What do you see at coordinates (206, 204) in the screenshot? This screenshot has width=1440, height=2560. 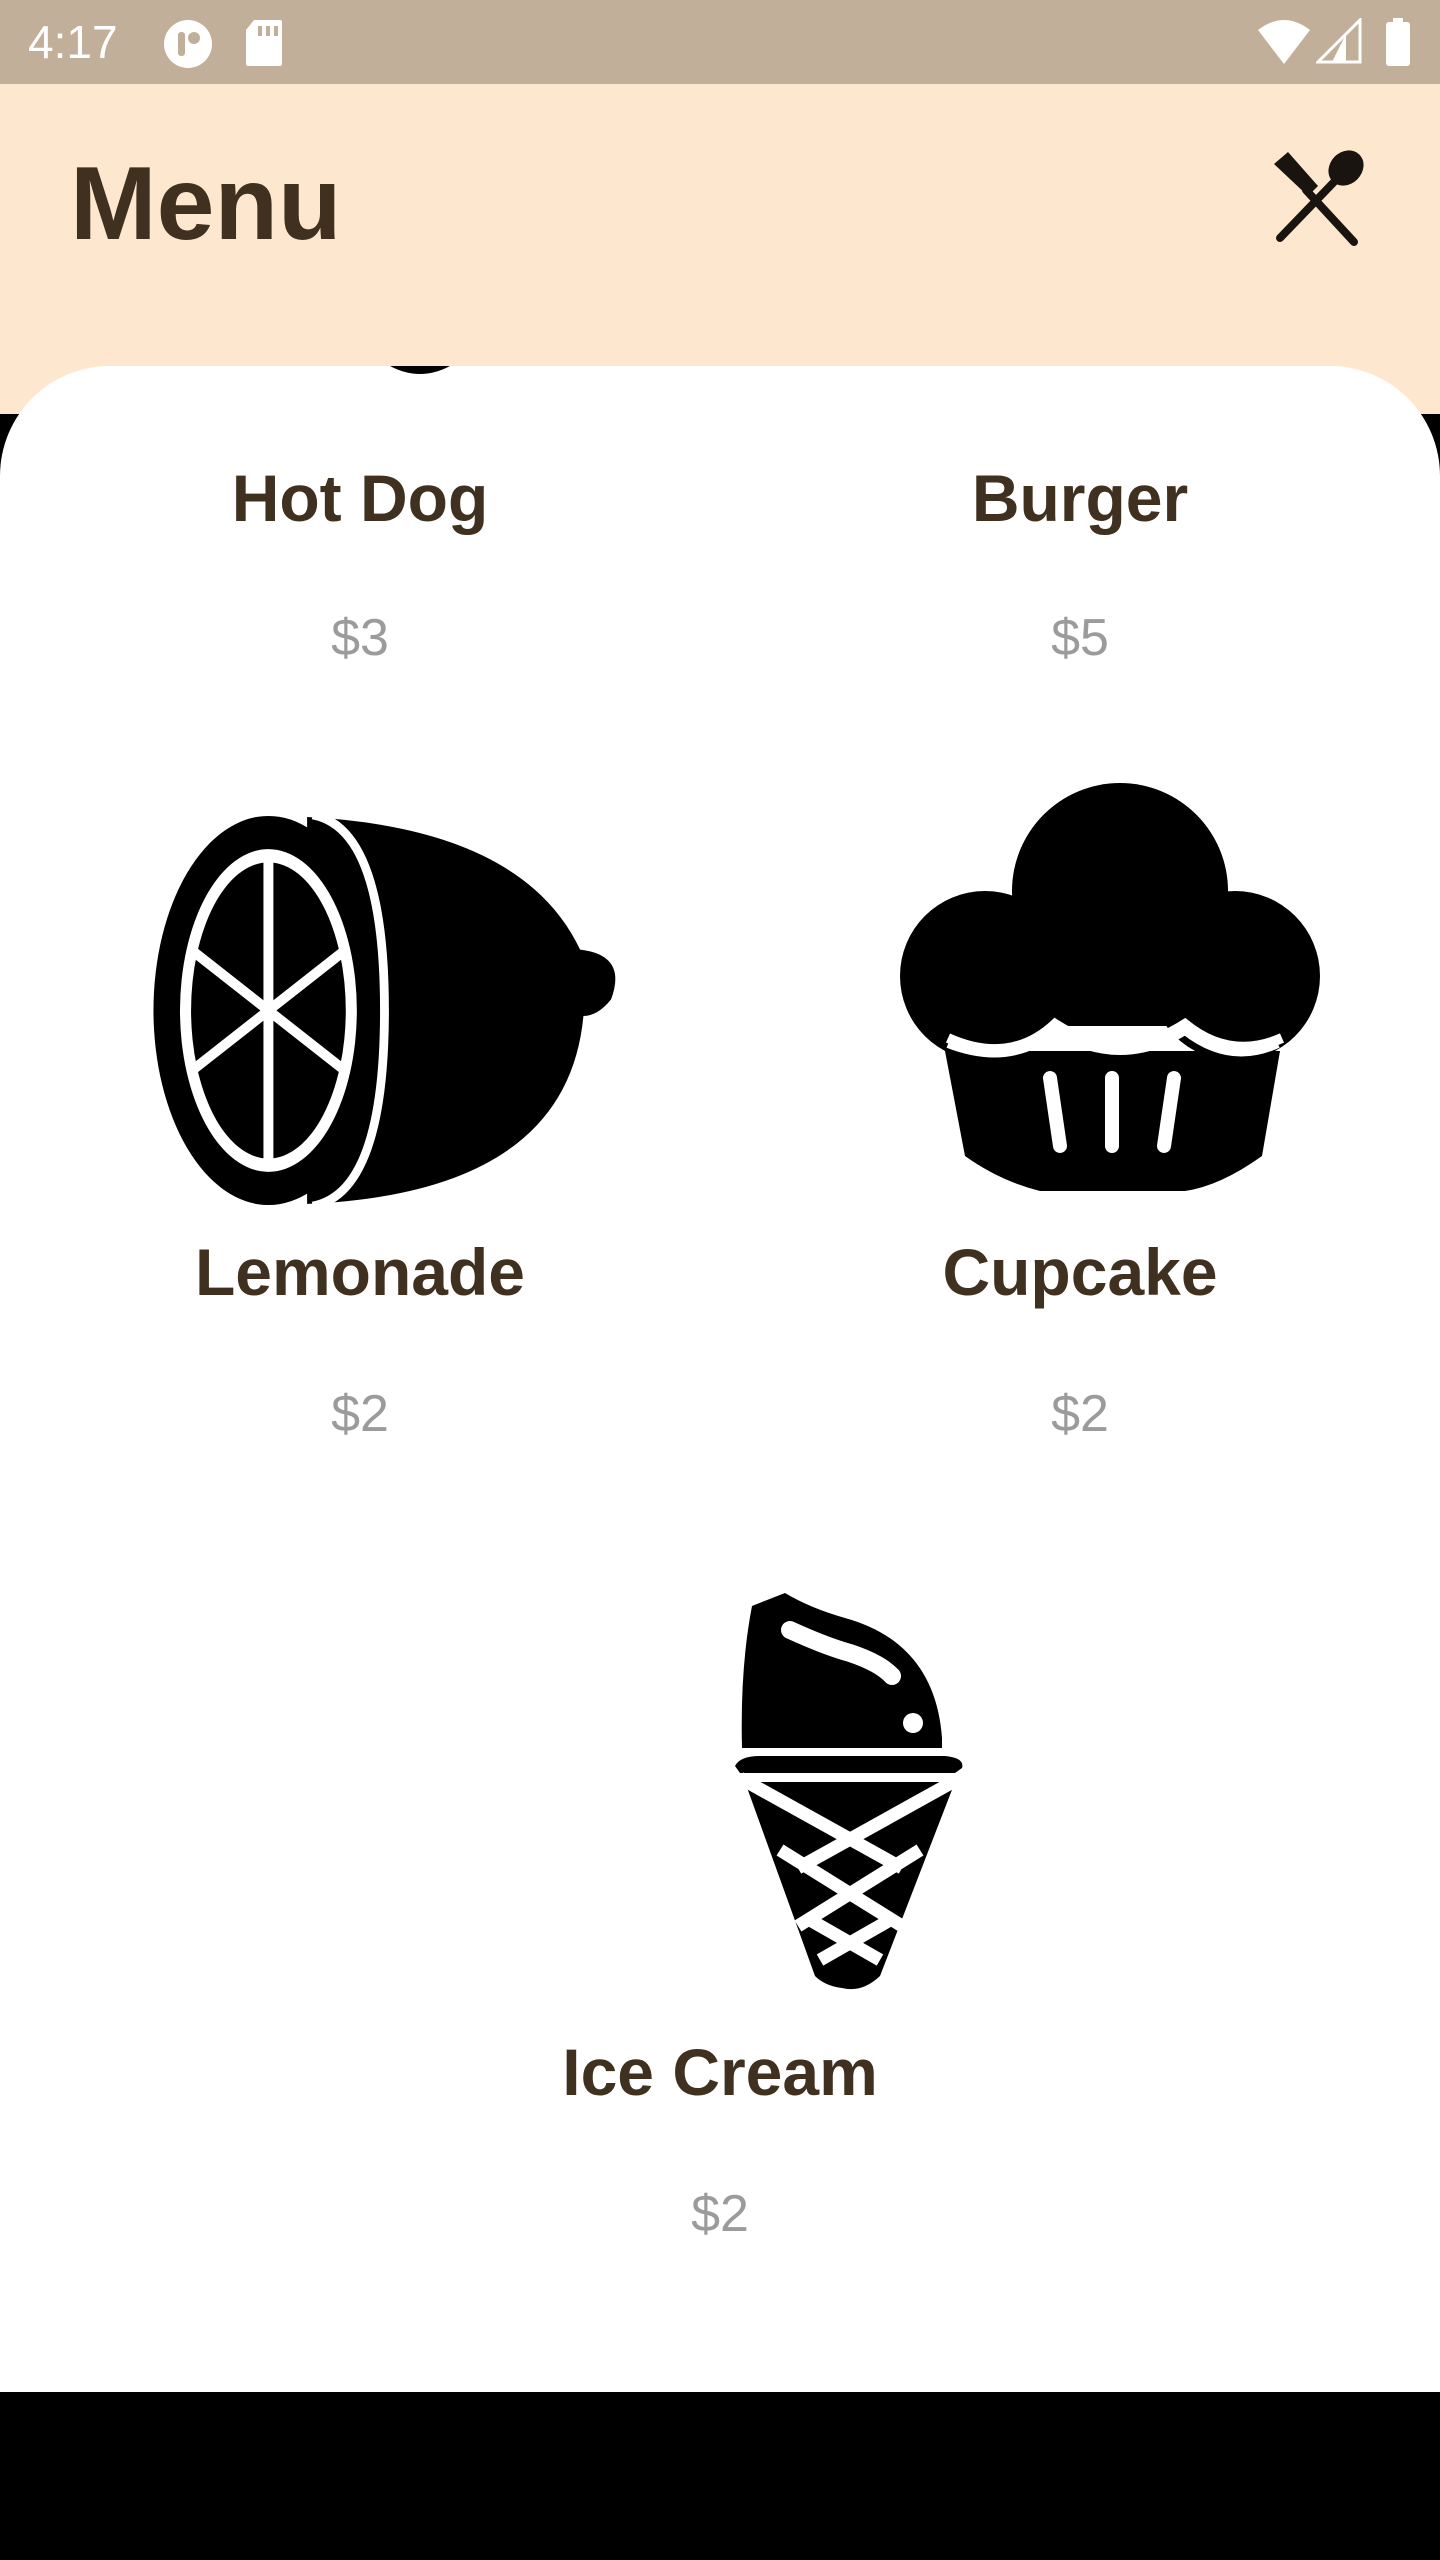 I see `page-title: Menu` at bounding box center [206, 204].